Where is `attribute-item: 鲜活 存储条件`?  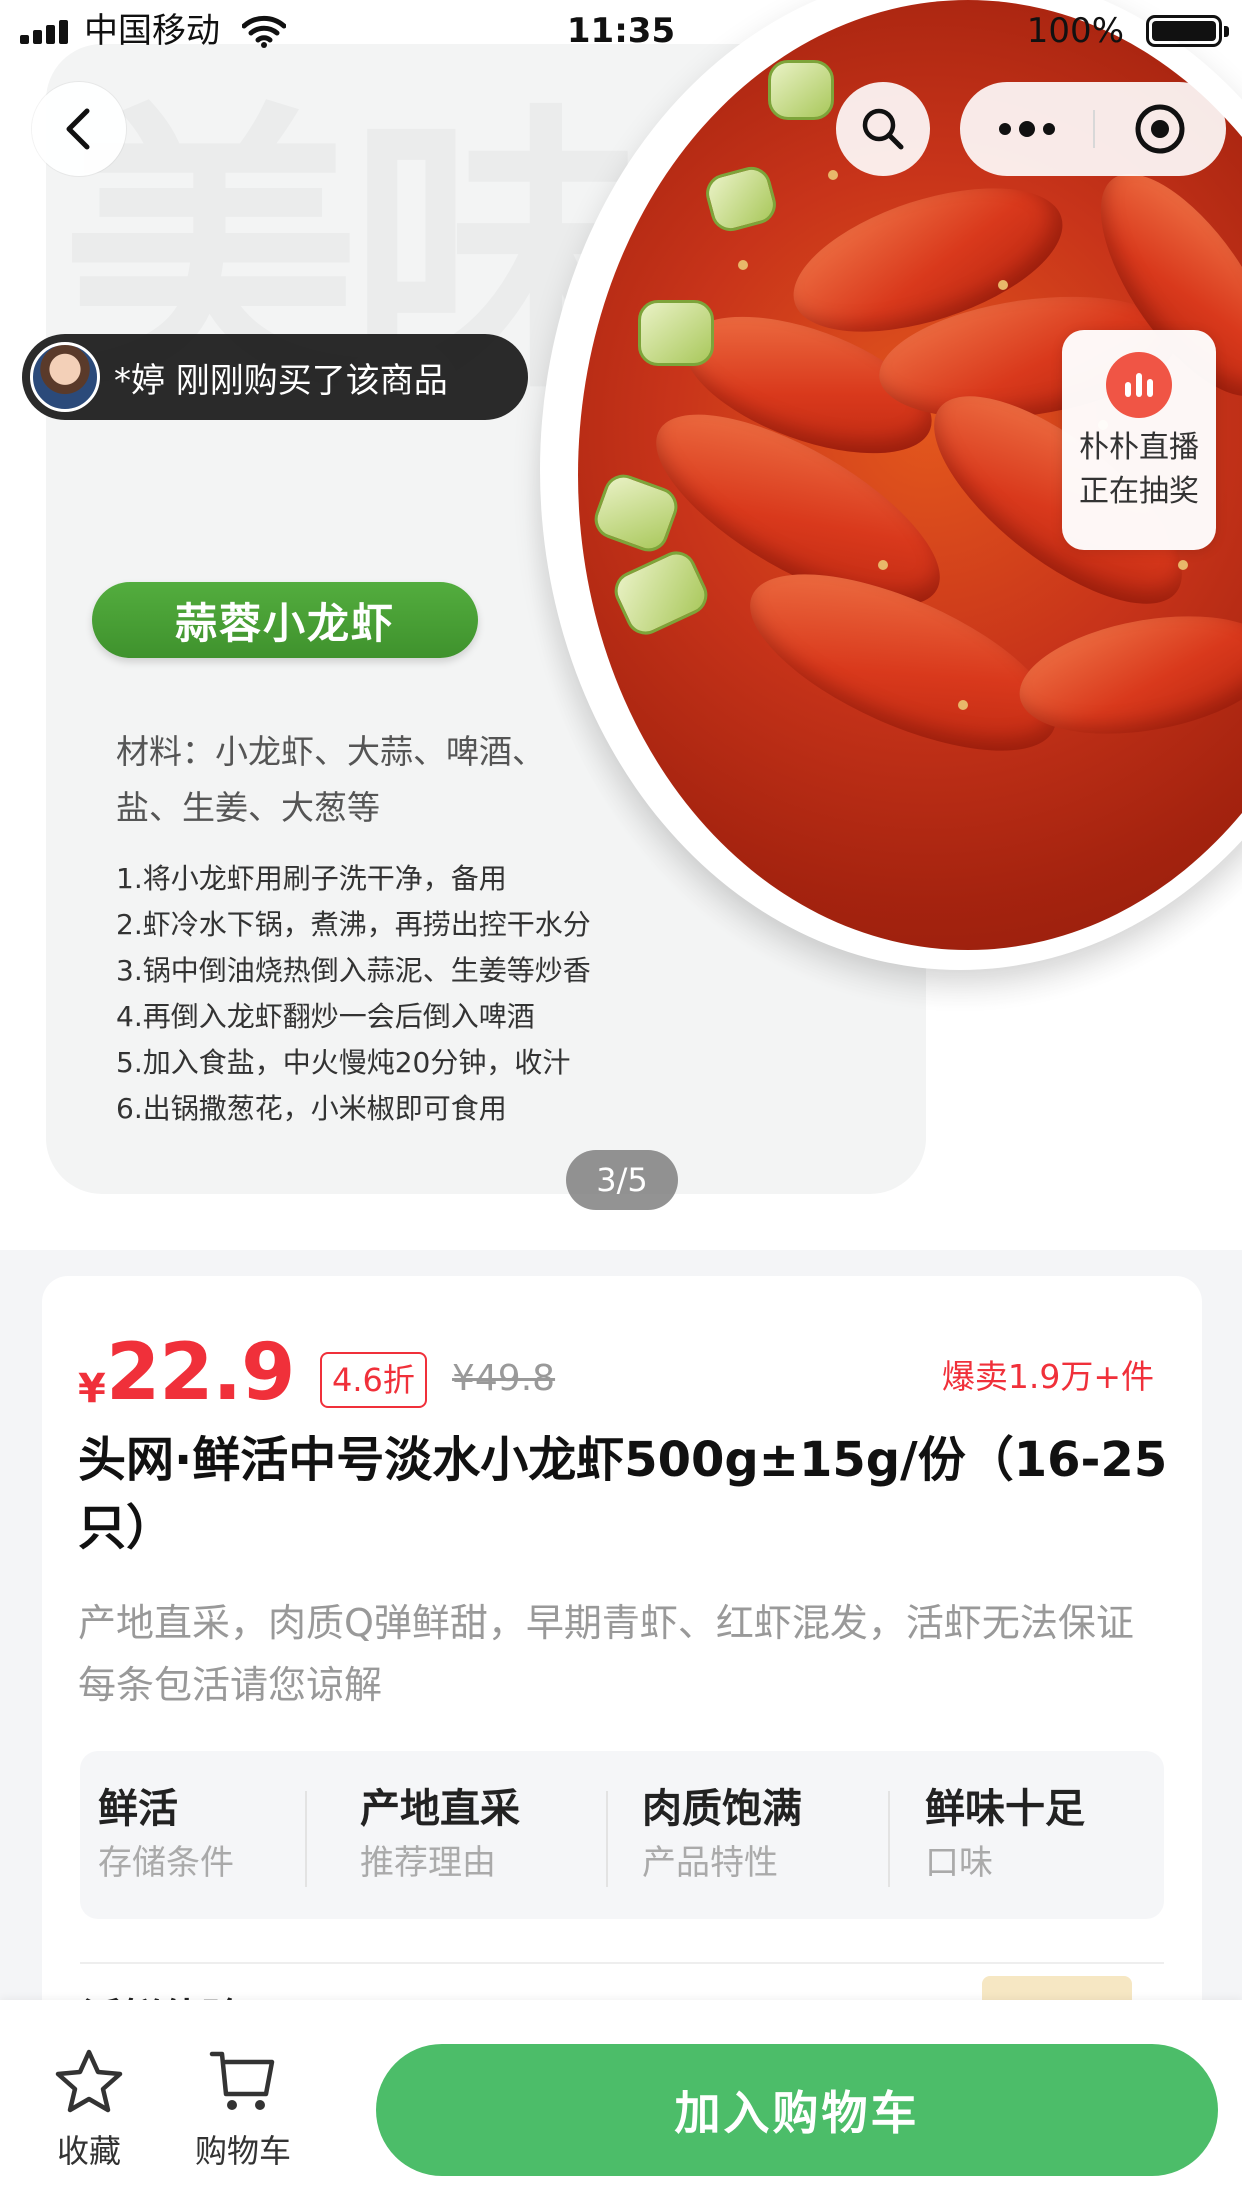
attribute-item: 鲜活 存储条件 is located at coordinates (166, 1835).